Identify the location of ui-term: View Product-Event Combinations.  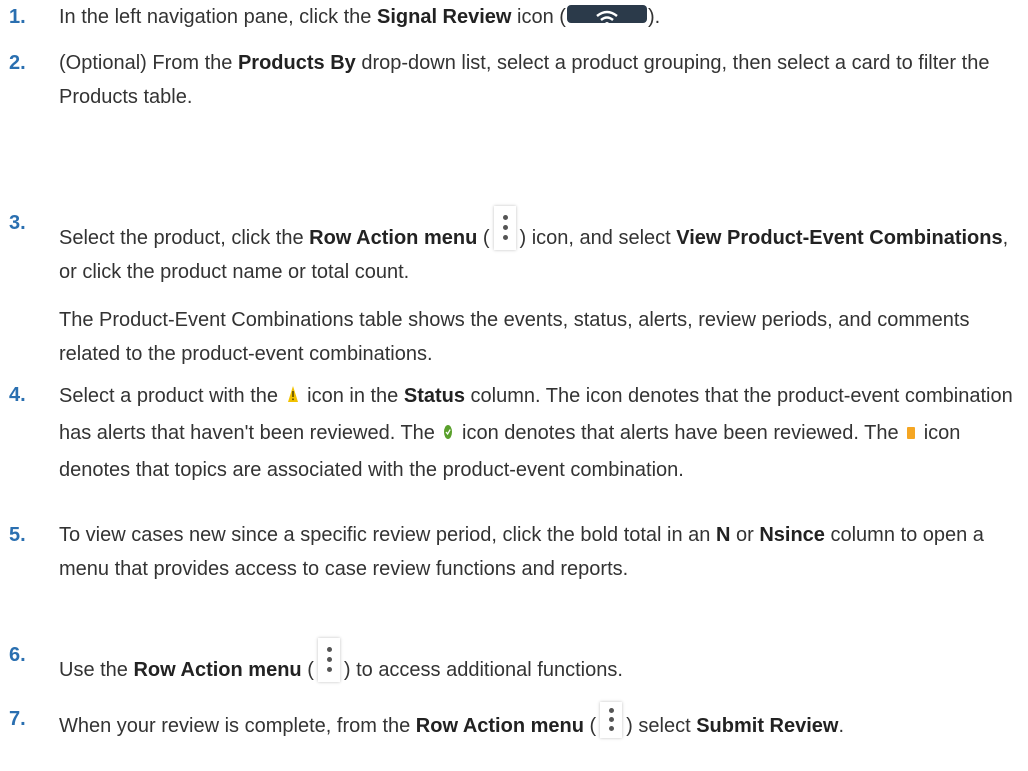
(839, 238).